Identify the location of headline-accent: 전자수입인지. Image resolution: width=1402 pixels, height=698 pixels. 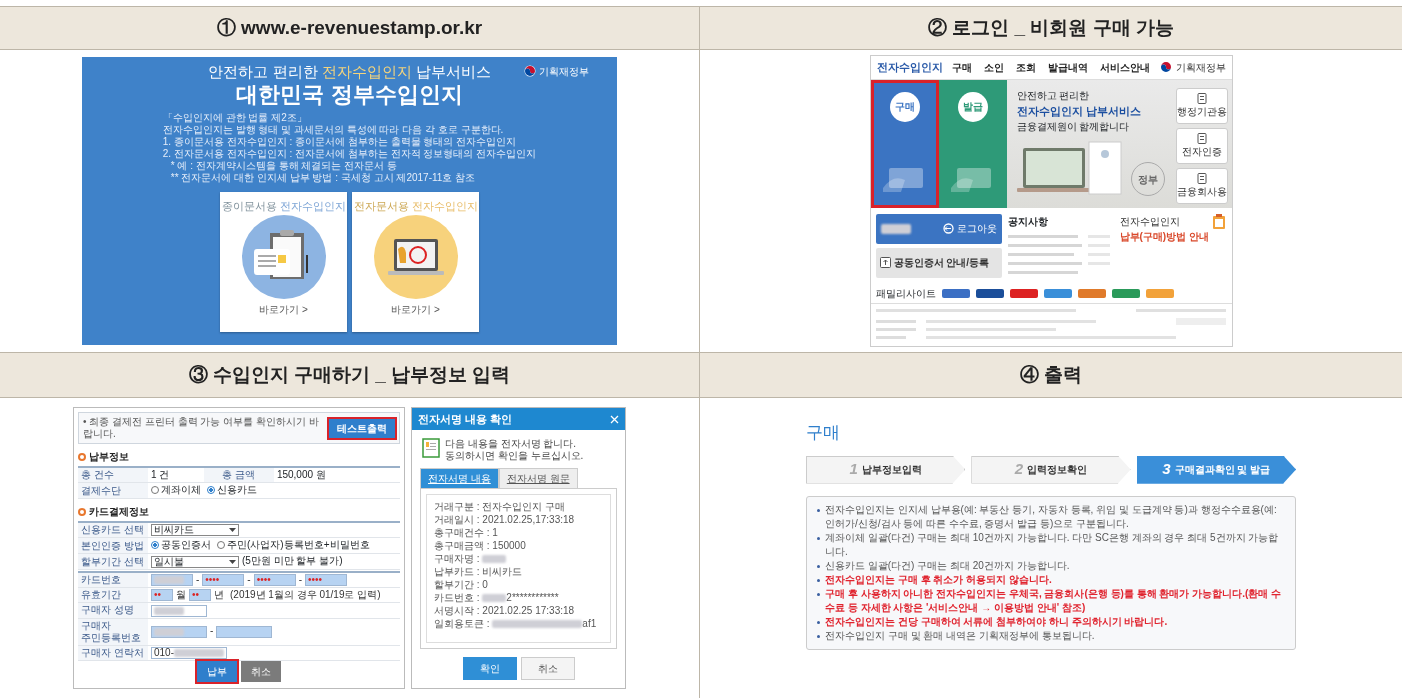
(366, 71).